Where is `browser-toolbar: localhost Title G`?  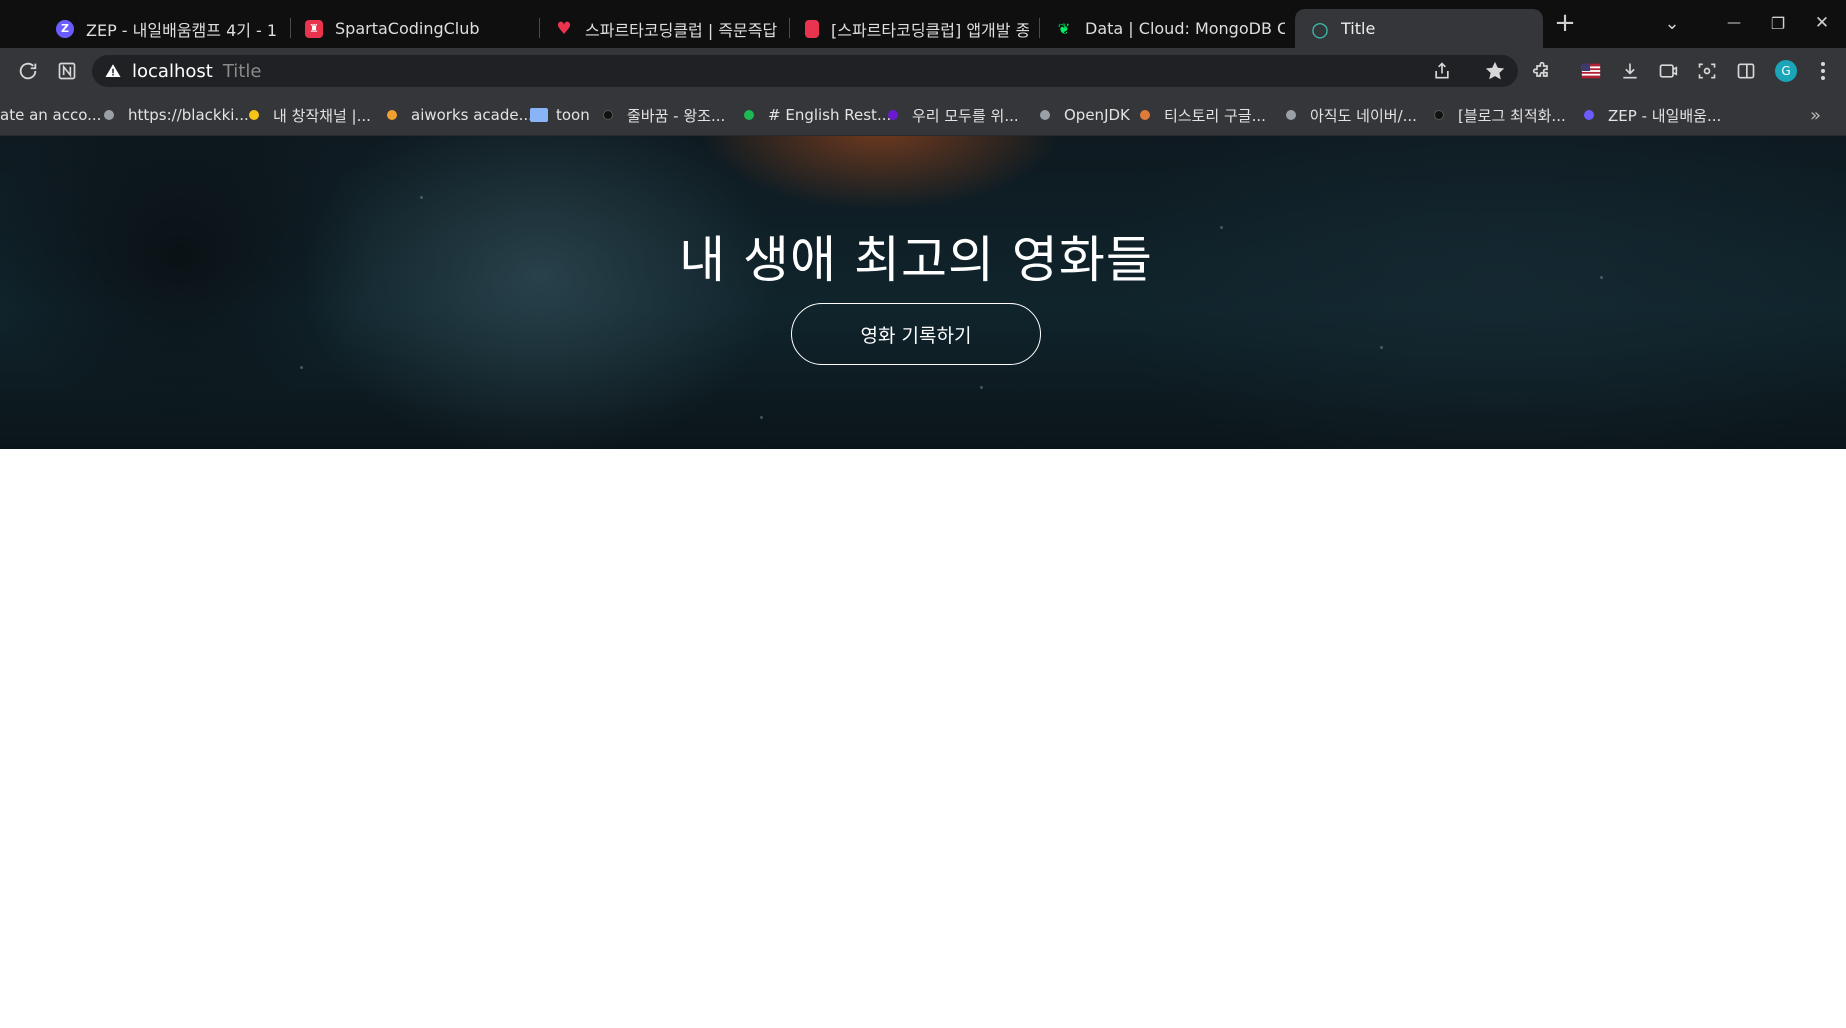 browser-toolbar: localhost Title G is located at coordinates (923, 71).